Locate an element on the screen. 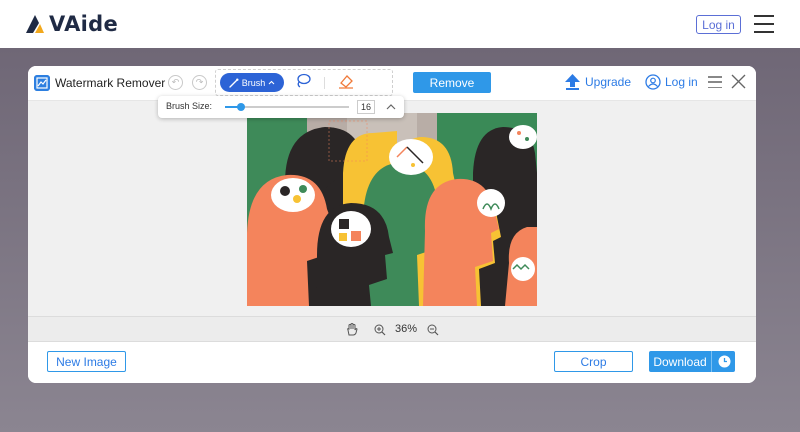 The height and width of the screenshot is (432, 800). bottom-action-bar: New Image Crop Download is located at coordinates (392, 362).